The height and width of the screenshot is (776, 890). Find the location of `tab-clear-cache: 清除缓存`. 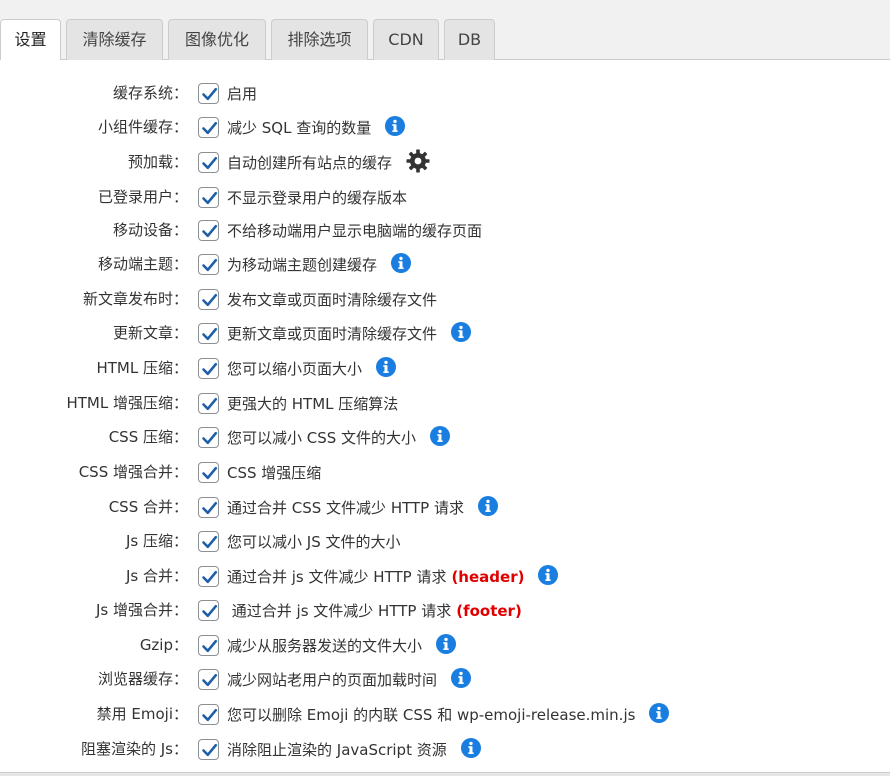

tab-clear-cache: 清除缓存 is located at coordinates (114, 39).